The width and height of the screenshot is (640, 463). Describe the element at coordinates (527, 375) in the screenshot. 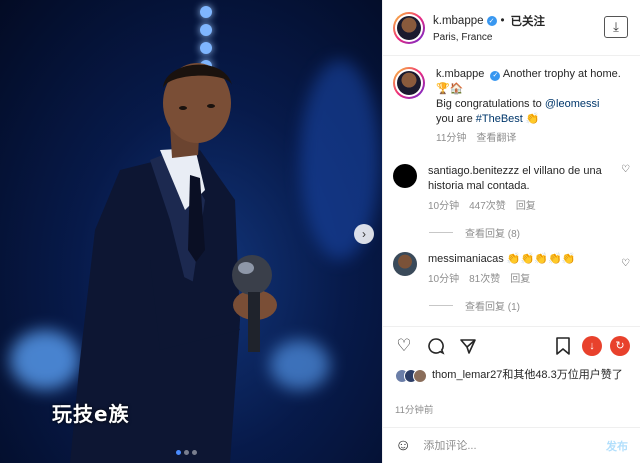

I see `likes-text: thom_lemar27和其他48.3万位用户赞了` at that location.